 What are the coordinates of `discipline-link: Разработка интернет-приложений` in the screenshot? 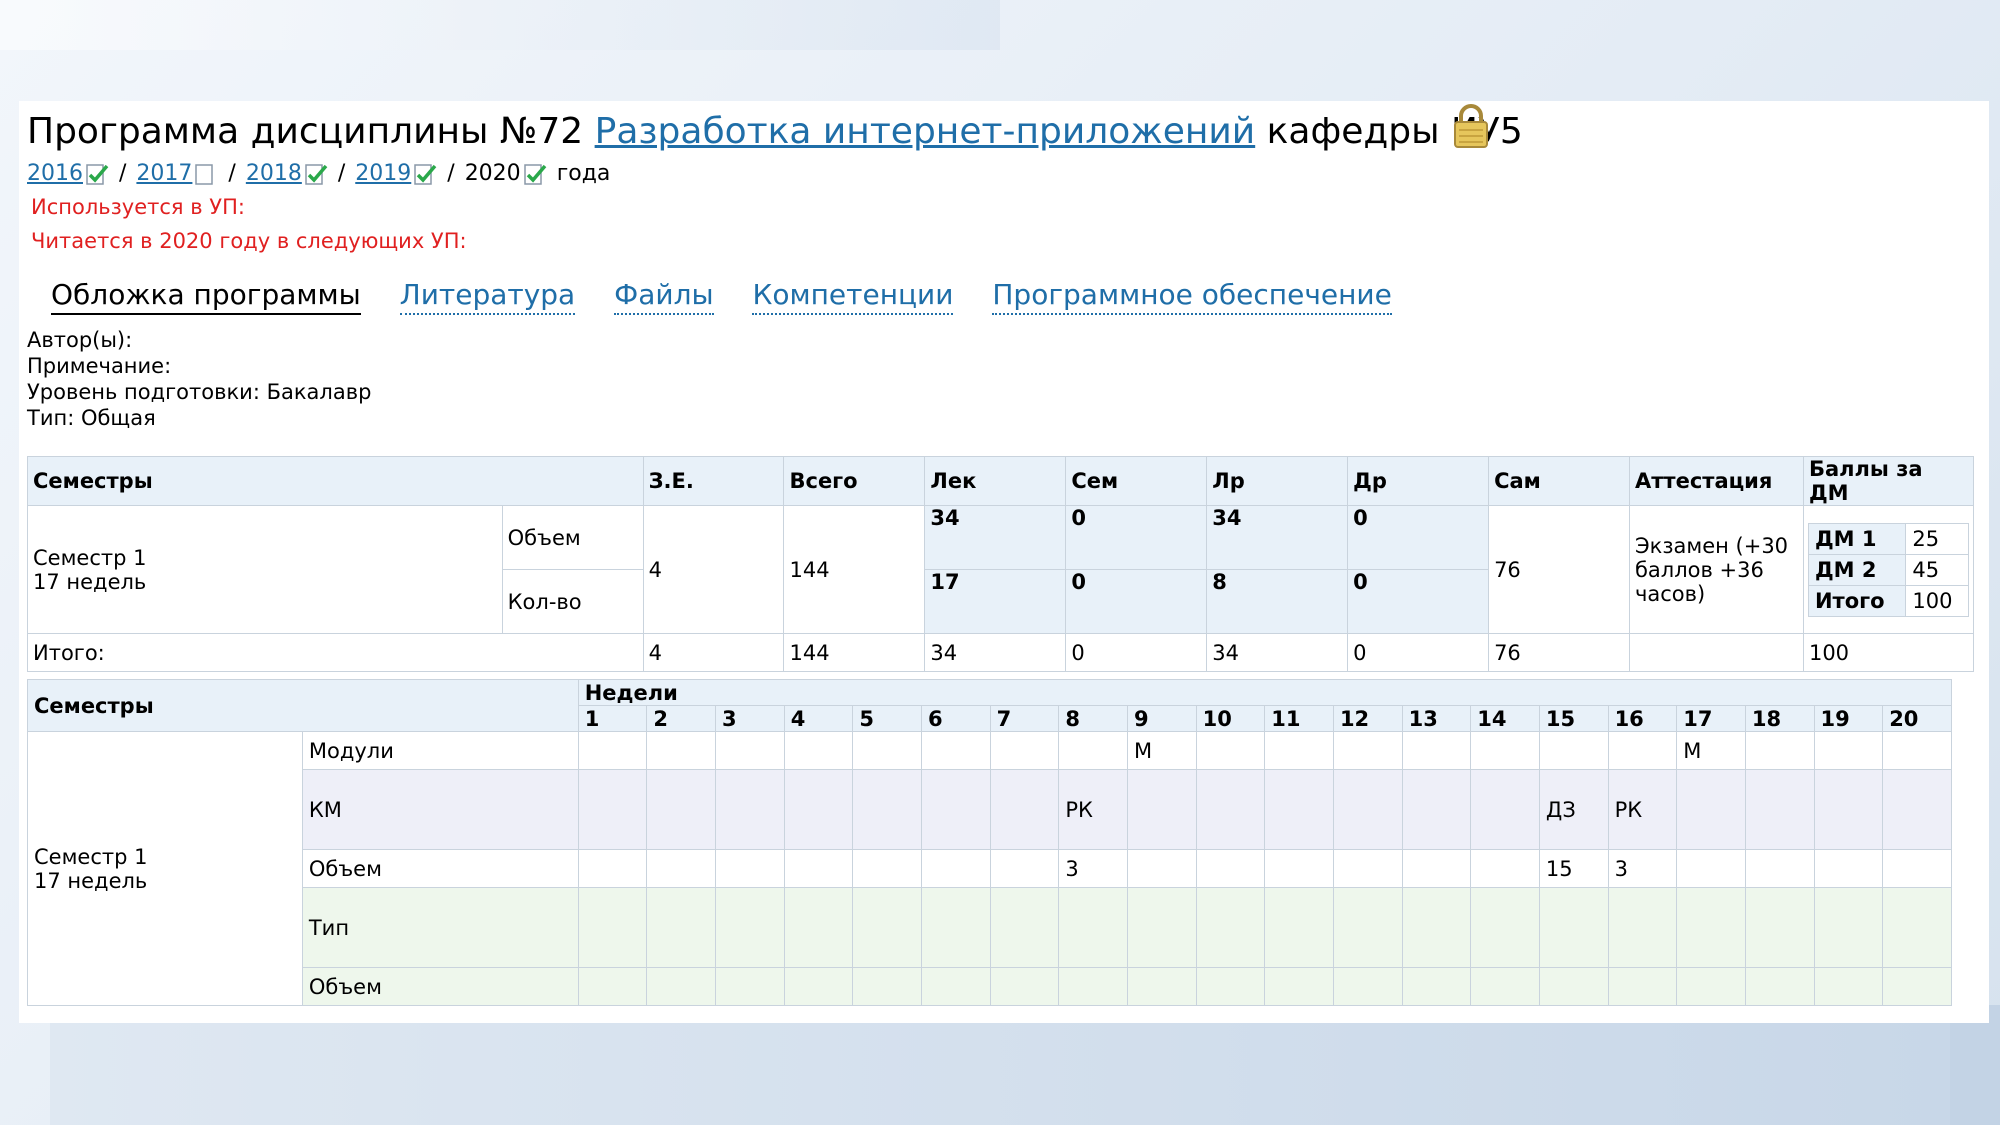 It's located at (925, 131).